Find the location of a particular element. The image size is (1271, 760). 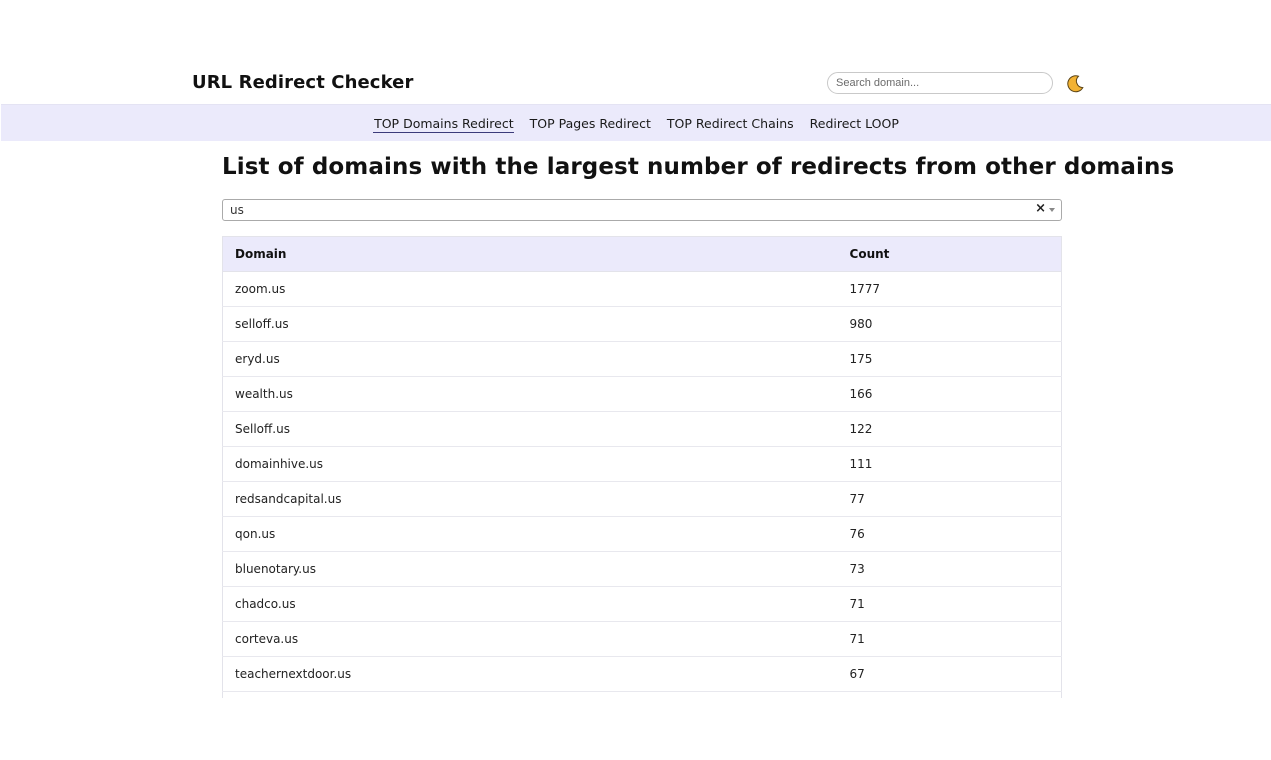

nav-top-domains-redirect: TOP Domains Redirect is located at coordinates (443, 123).